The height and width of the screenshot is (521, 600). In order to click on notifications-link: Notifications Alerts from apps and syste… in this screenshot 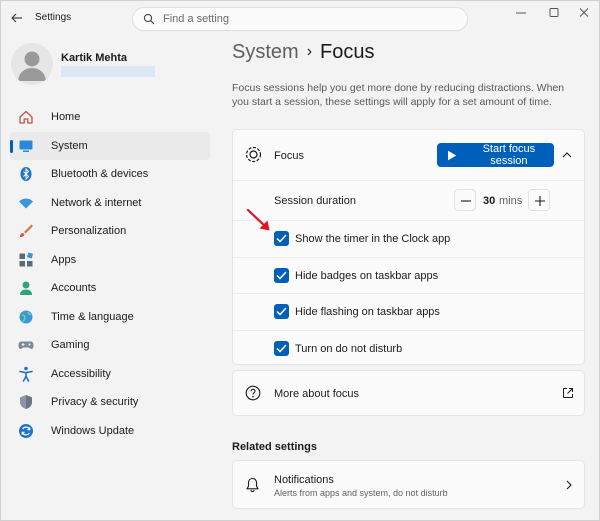, I will do `click(408, 484)`.